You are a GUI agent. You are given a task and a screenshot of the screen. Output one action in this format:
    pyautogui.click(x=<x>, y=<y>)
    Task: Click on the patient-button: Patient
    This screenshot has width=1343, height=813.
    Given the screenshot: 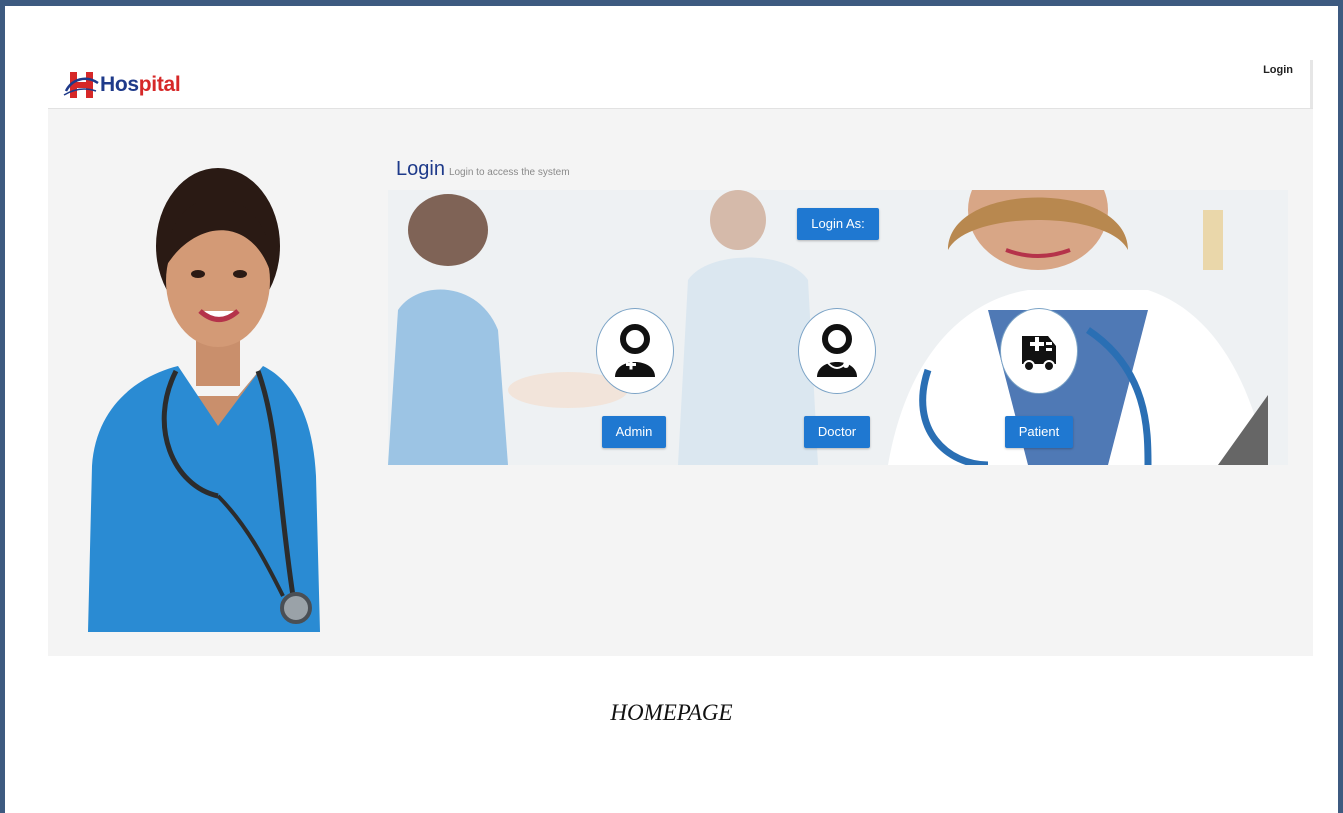 What is the action you would take?
    pyautogui.click(x=1039, y=432)
    